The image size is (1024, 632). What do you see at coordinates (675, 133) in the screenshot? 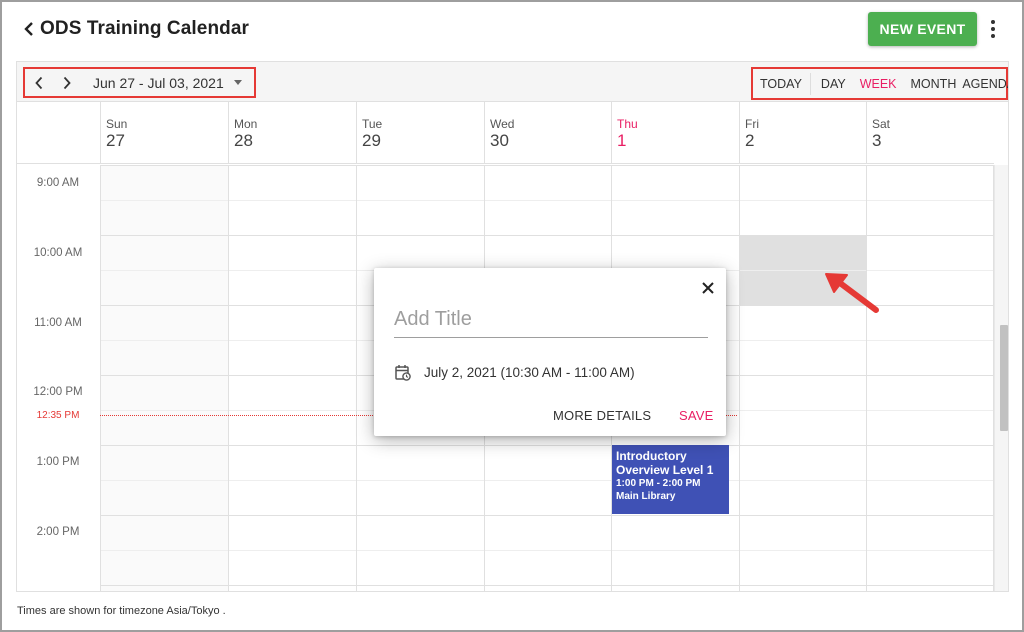
I see `day-header-thu: Thu 1` at bounding box center [675, 133].